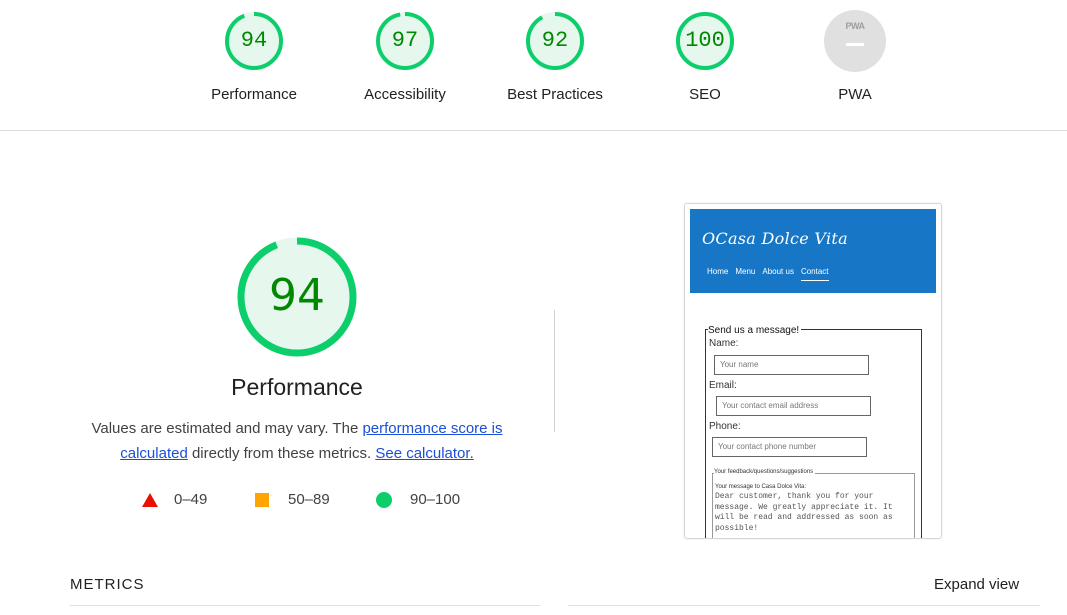 Image resolution: width=1067 pixels, height=615 pixels. Describe the element at coordinates (107, 584) in the screenshot. I see `metrics-heading: METRICS` at that location.